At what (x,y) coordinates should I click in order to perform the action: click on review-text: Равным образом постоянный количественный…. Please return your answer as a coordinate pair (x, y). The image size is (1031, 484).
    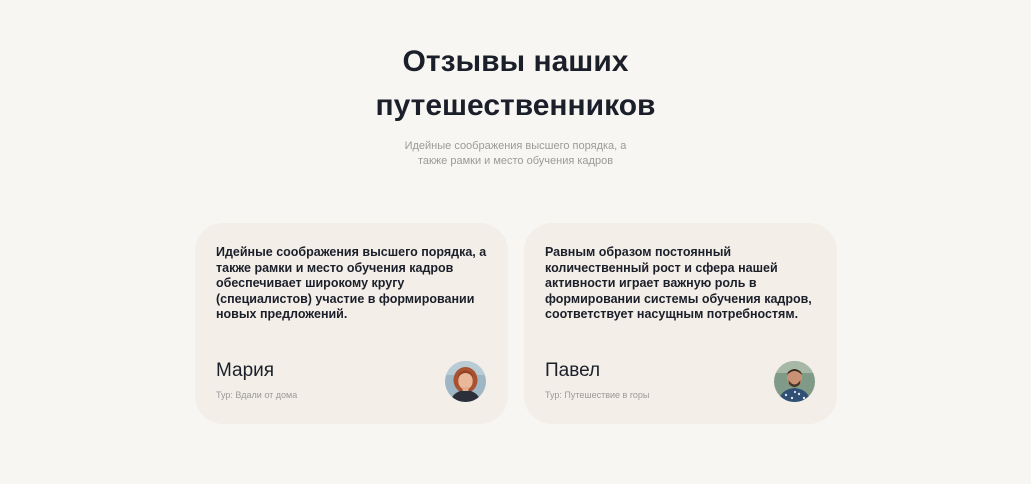
    Looking at the image, I should click on (678, 283).